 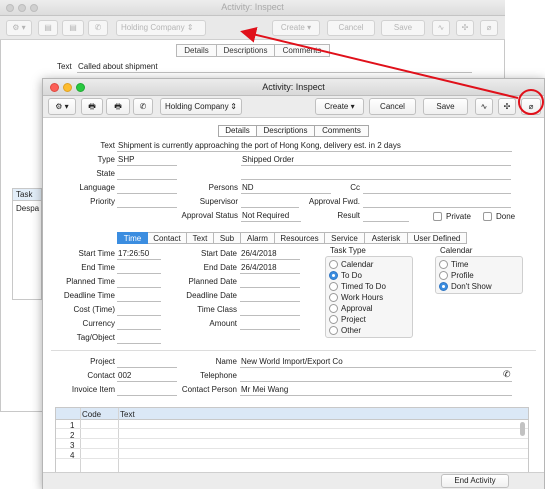 I want to click on annotation-circle, so click(x=531, y=102).